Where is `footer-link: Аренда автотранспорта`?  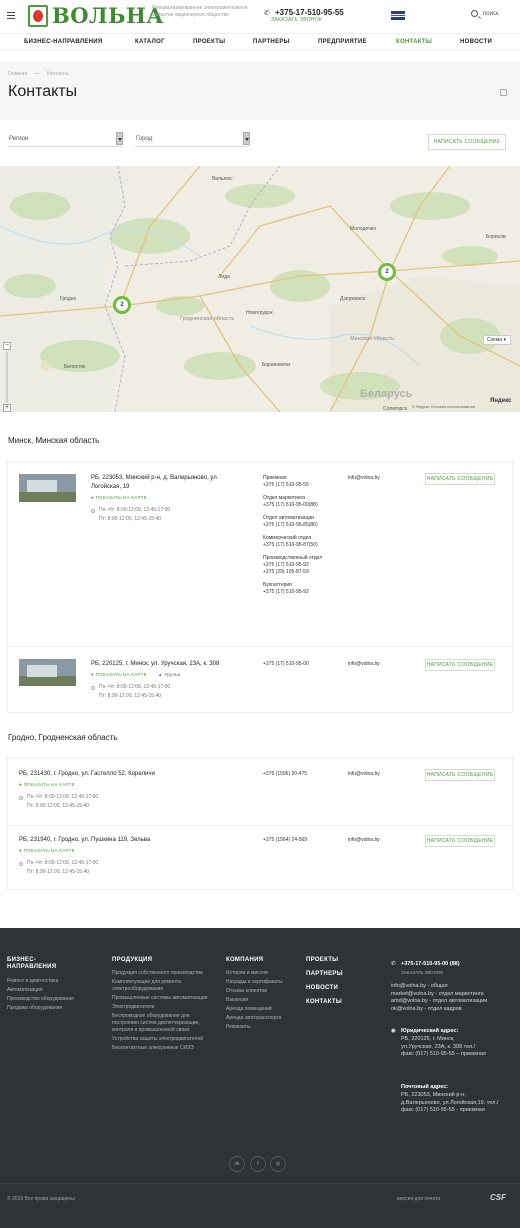 footer-link: Аренда автотранспорта is located at coordinates (261, 1018).